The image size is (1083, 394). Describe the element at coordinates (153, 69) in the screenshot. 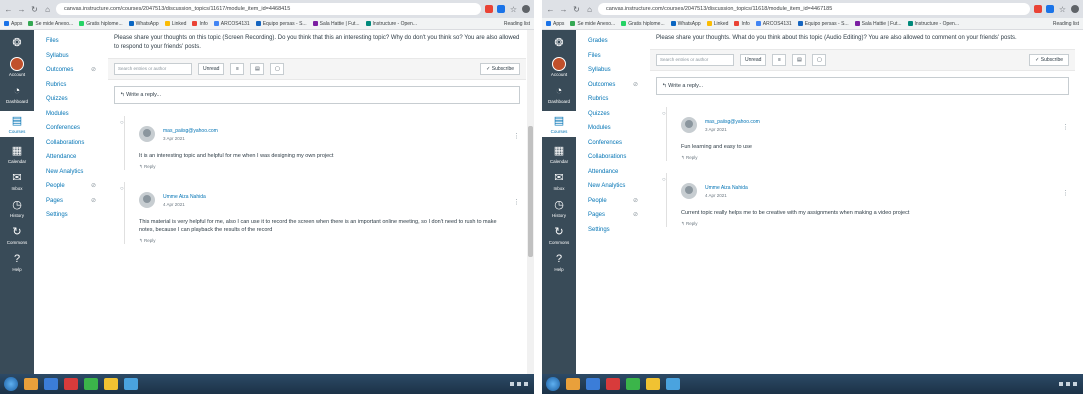

I see `search-input: Search entries or author` at that location.